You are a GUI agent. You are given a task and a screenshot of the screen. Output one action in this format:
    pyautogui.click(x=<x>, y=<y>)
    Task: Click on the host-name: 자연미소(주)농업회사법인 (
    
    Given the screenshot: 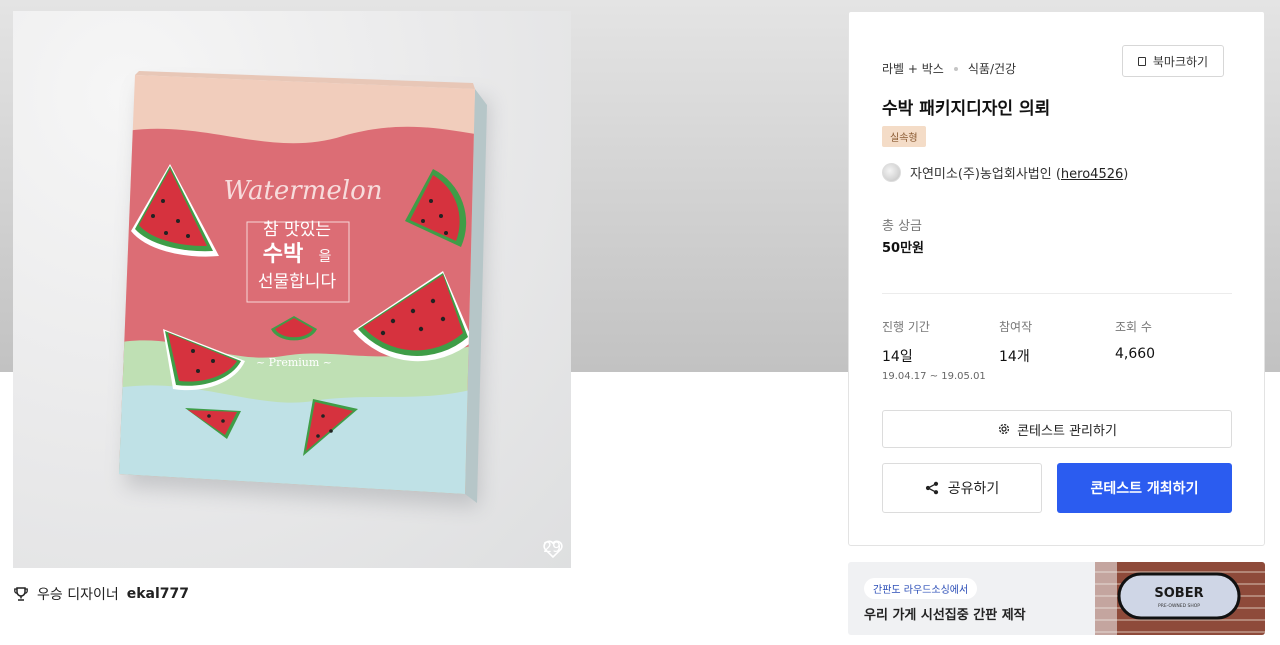 What is the action you would take?
    pyautogui.click(x=985, y=174)
    